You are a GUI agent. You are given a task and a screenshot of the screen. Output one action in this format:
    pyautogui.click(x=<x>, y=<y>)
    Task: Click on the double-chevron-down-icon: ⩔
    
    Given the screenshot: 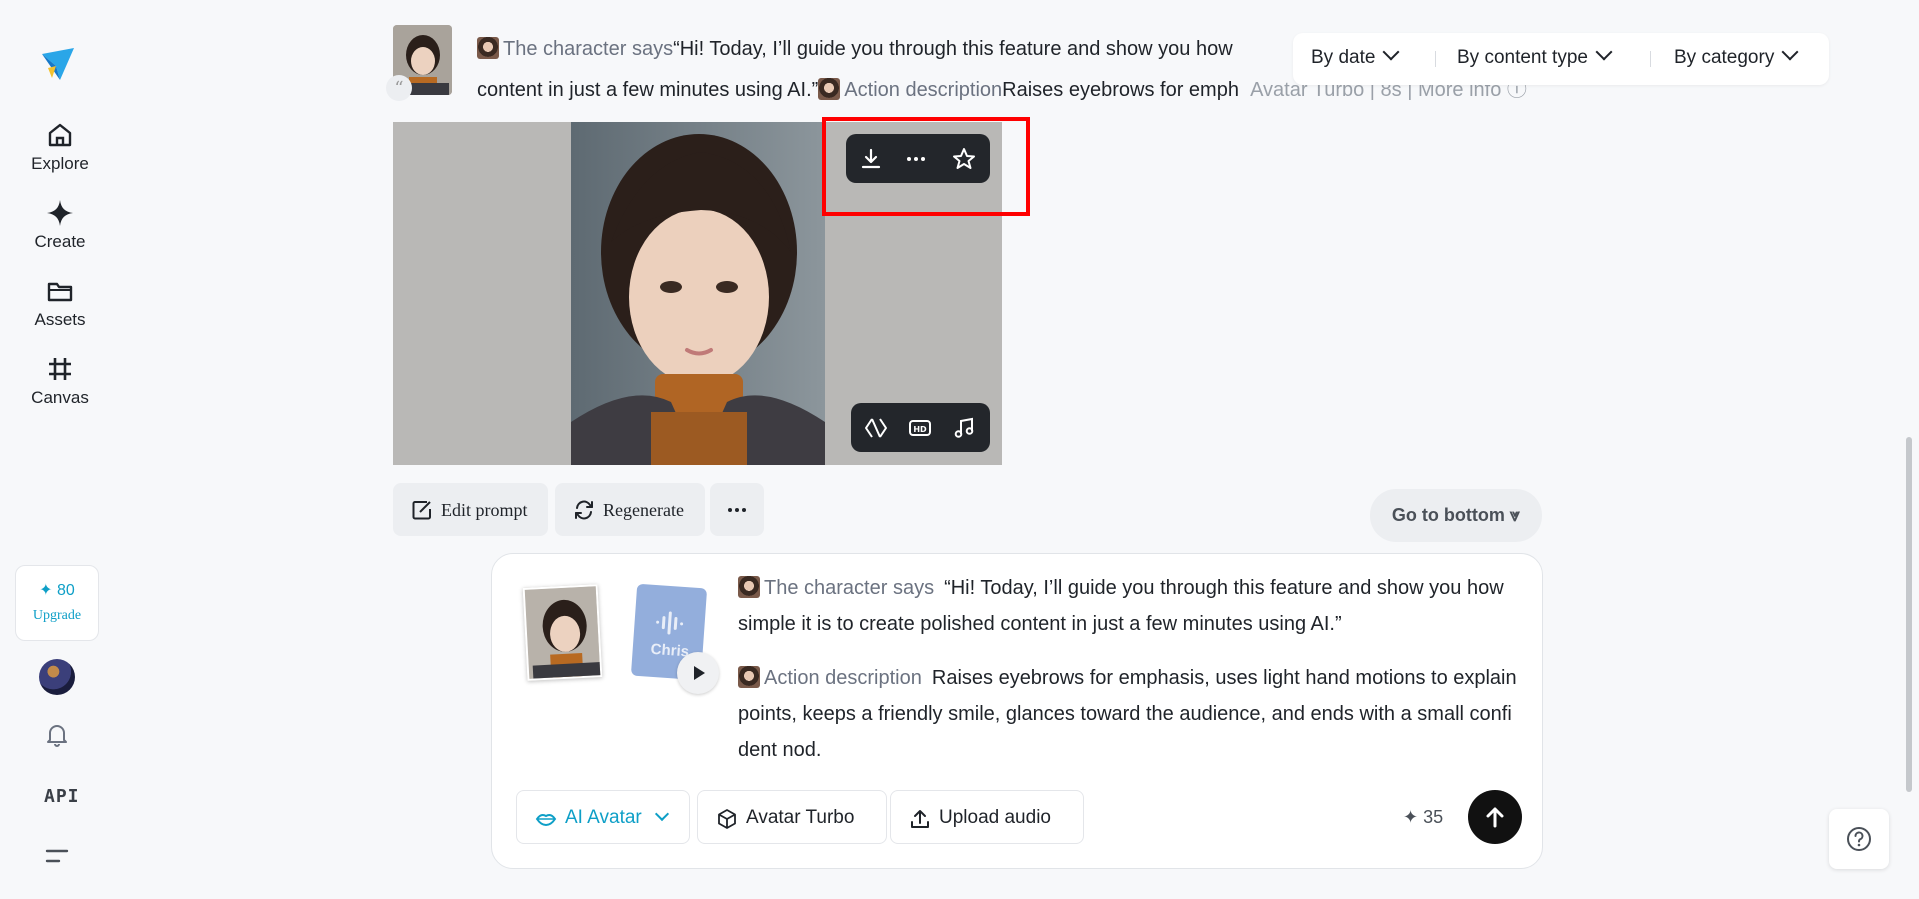 What is the action you would take?
    pyautogui.click(x=1515, y=515)
    